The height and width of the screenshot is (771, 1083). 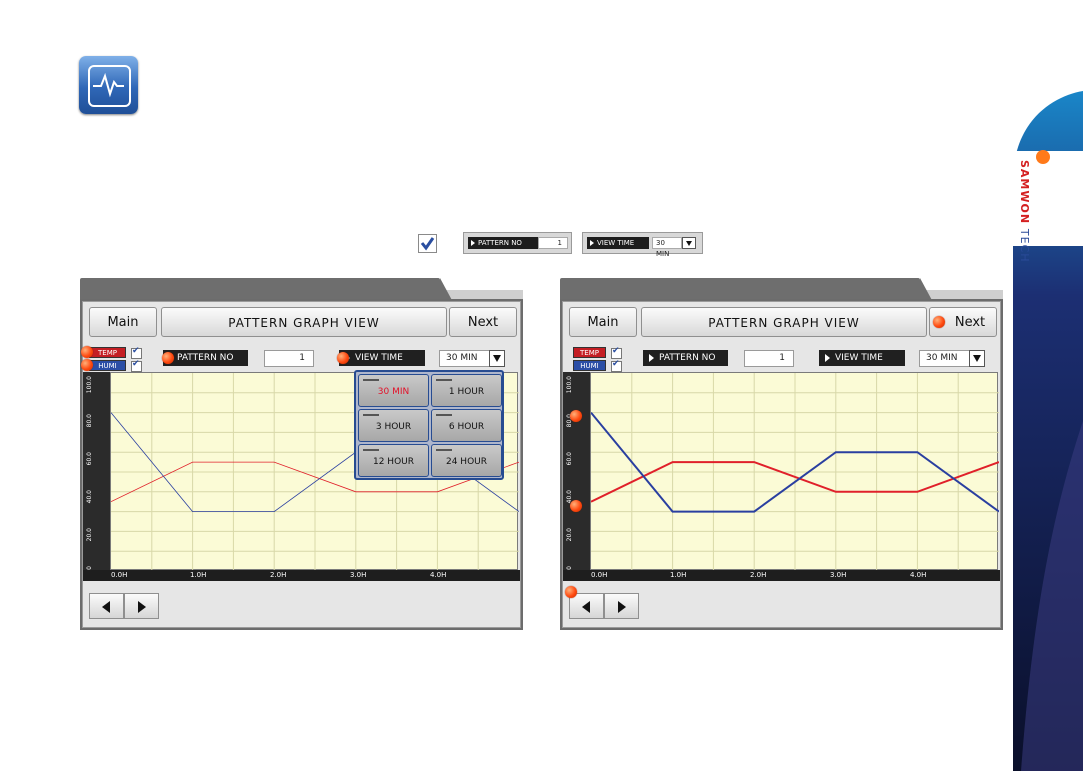 I want to click on prev-button, so click(x=106, y=606).